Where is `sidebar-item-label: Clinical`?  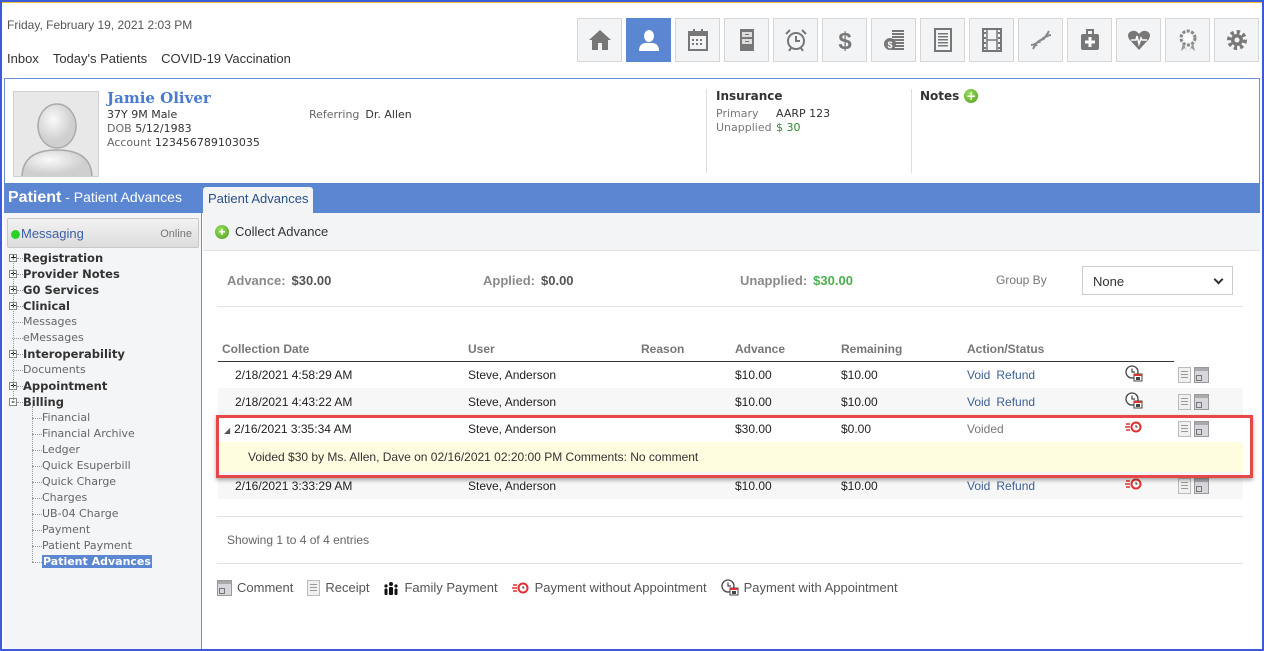 sidebar-item-label: Clinical is located at coordinates (46, 306).